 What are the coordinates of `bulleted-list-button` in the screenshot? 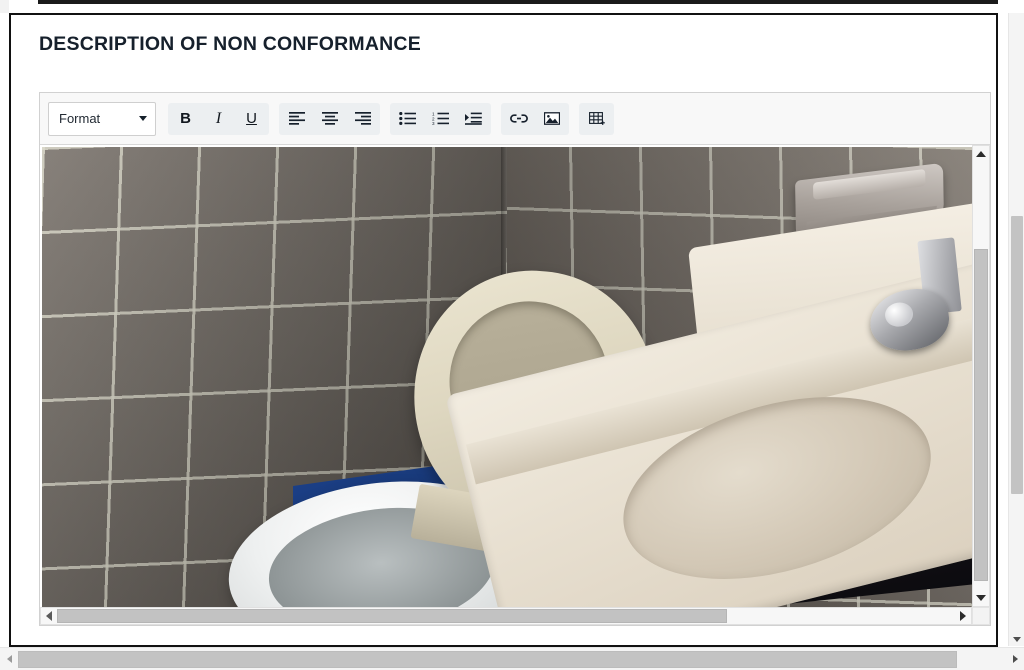 It's located at (407, 119).